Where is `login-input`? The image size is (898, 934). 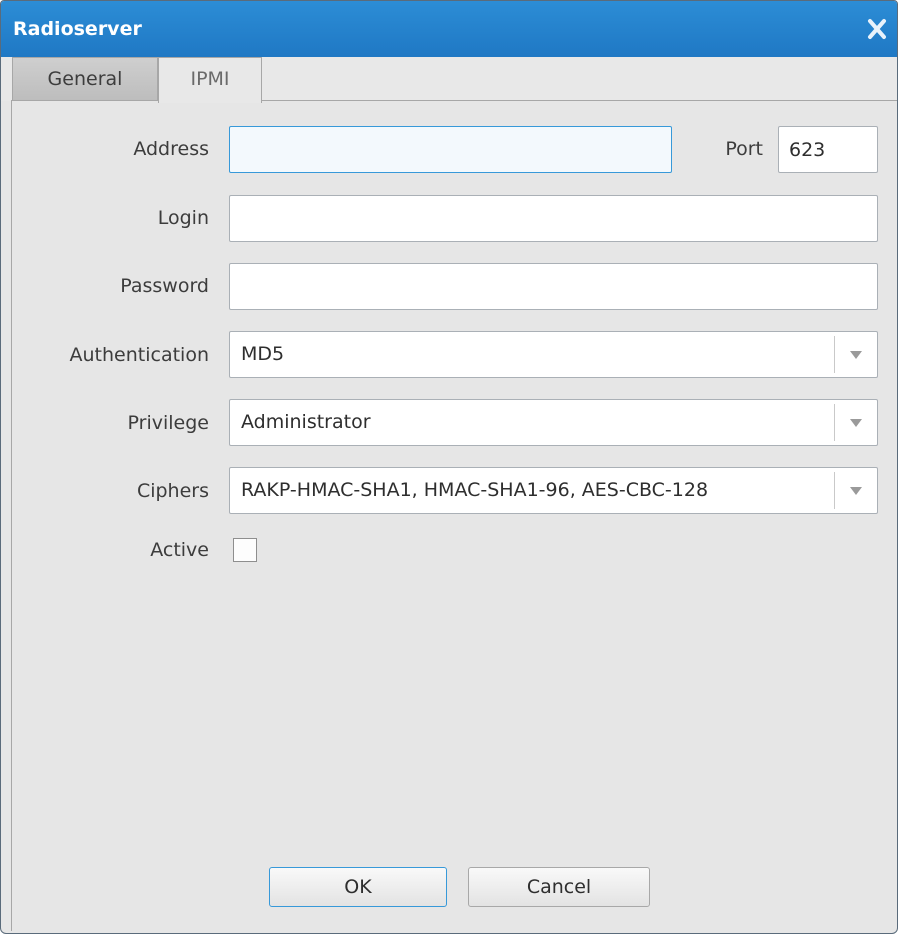 login-input is located at coordinates (553, 218).